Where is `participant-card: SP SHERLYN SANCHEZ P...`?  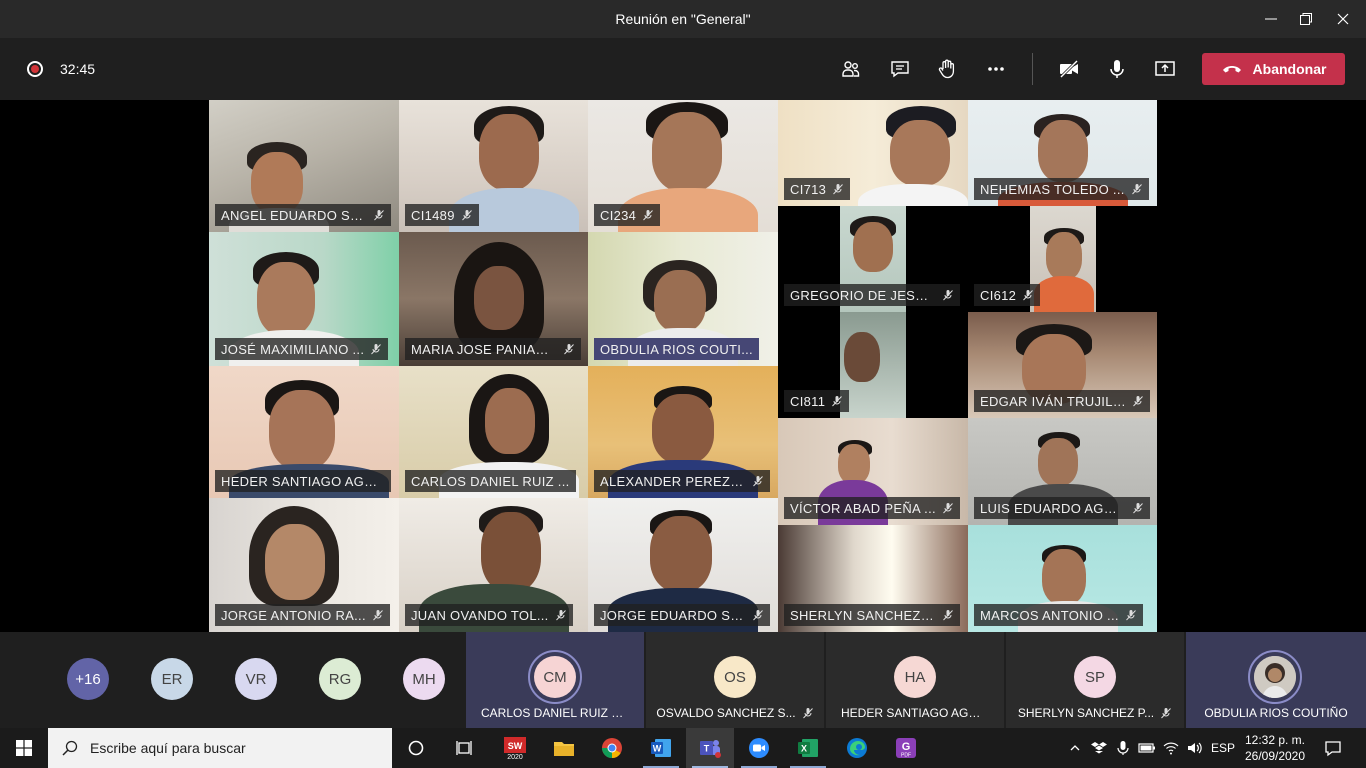
participant-card: SP SHERLYN SANCHEZ P... is located at coordinates (1095, 680).